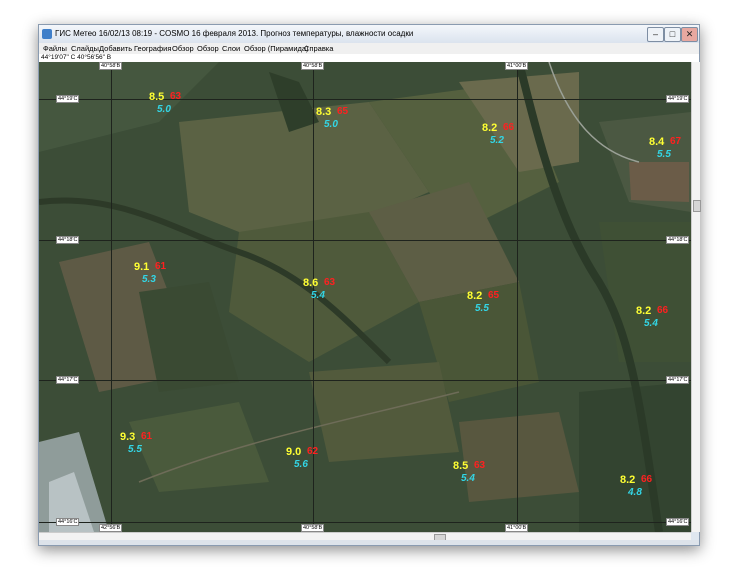 This screenshot has width=744, height=581. I want to click on menu-add: Добавить, so click(115, 48).